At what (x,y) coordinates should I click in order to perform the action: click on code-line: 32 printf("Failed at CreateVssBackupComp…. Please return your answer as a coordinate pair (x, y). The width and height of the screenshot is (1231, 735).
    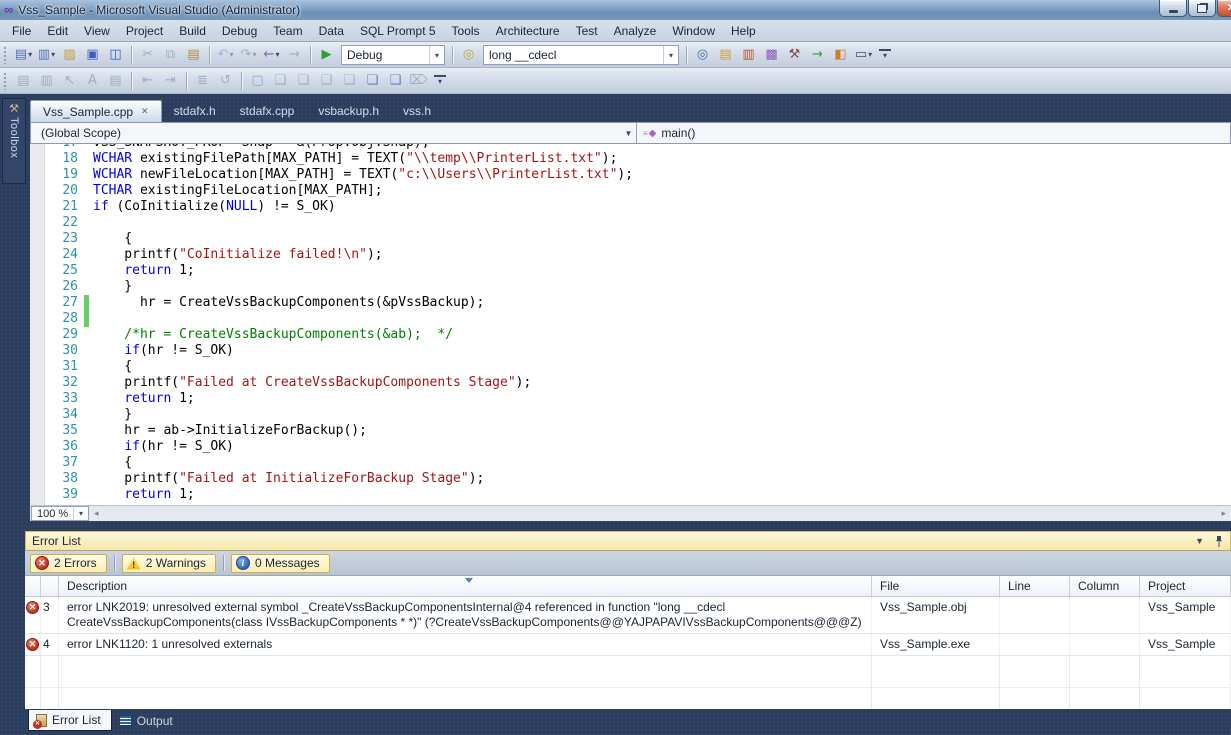
    Looking at the image, I should click on (630, 383).